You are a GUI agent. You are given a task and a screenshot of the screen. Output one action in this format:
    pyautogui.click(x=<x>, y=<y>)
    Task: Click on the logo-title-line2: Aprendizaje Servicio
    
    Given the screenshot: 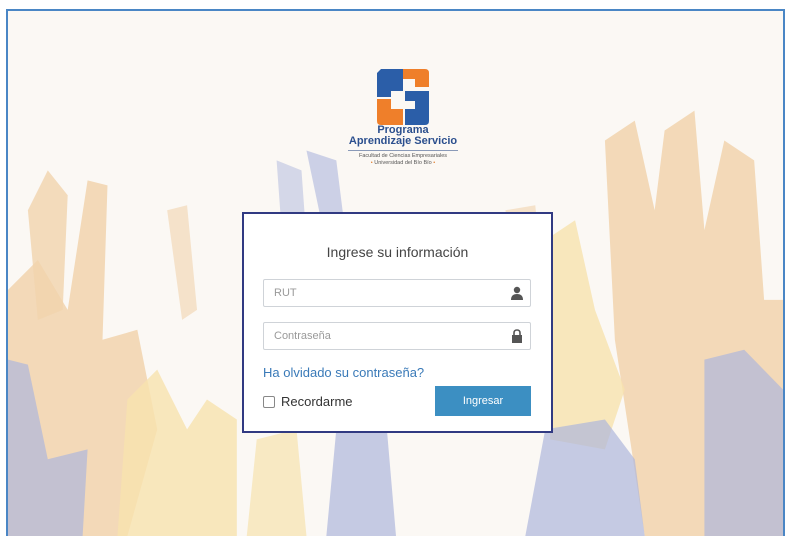 What is the action you would take?
    pyautogui.click(x=403, y=141)
    